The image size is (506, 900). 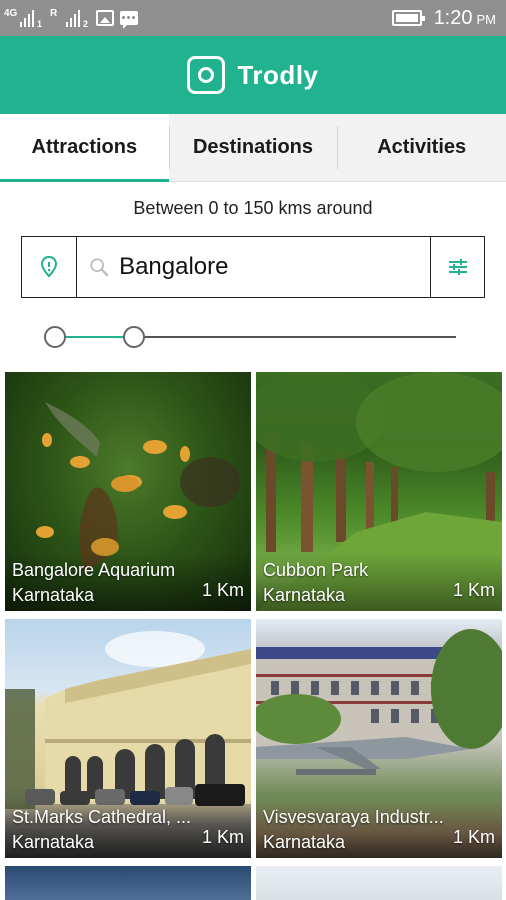 I want to click on tab-destinations: Destinations, so click(x=253, y=147).